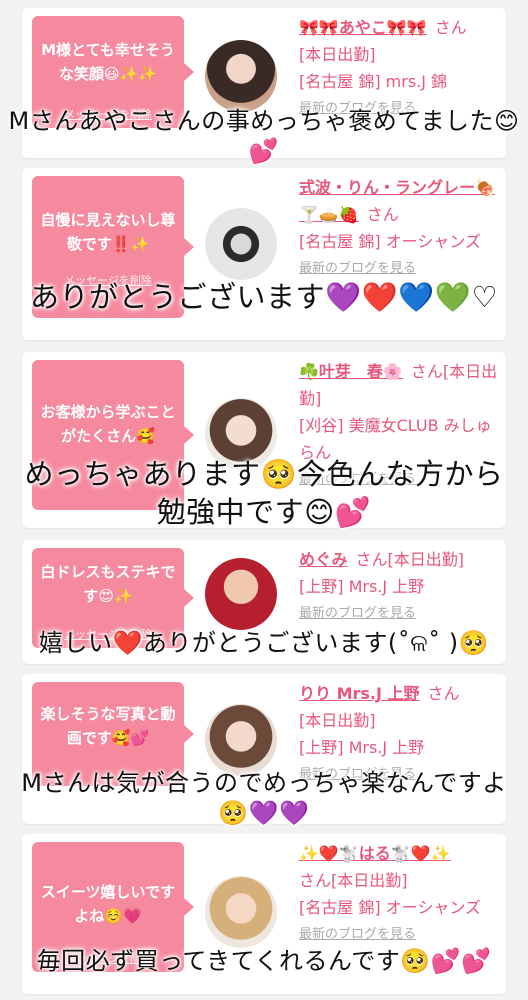  What do you see at coordinates (375, 853) in the screenshot?
I see `cast-name-link: ✨❤️🐩はる🐩❤️✨` at bounding box center [375, 853].